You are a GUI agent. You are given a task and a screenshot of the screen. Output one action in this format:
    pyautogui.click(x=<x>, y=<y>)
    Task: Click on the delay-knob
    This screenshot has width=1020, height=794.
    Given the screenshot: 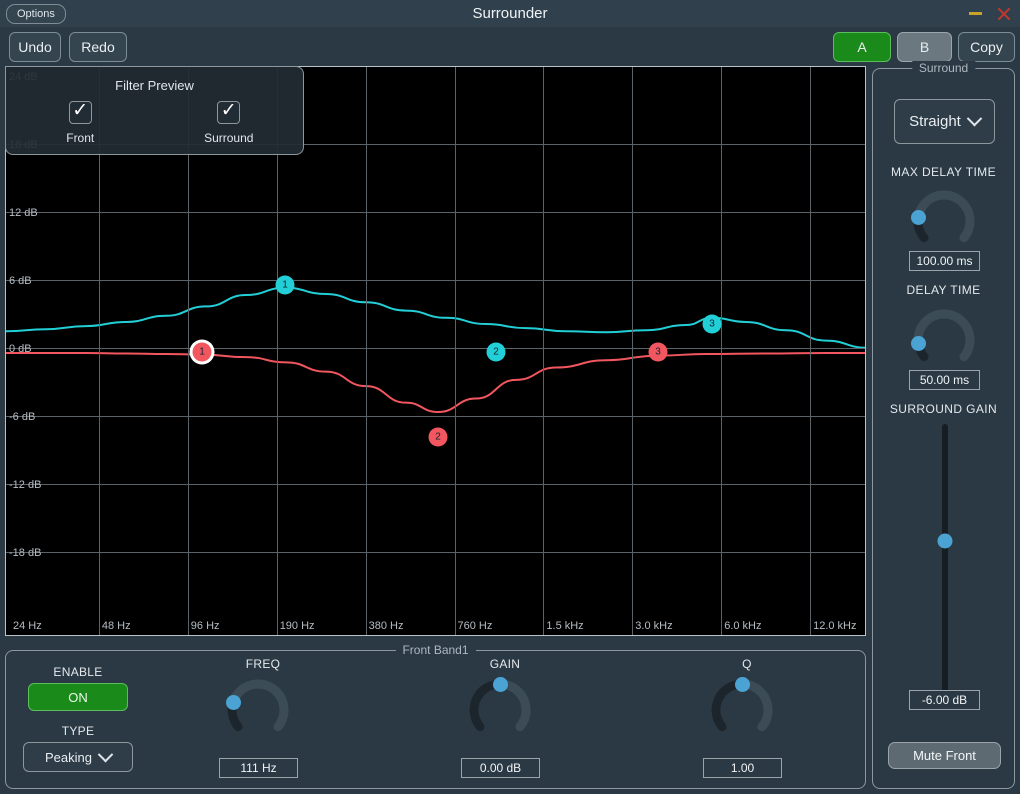 What is the action you would take?
    pyautogui.click(x=944, y=340)
    